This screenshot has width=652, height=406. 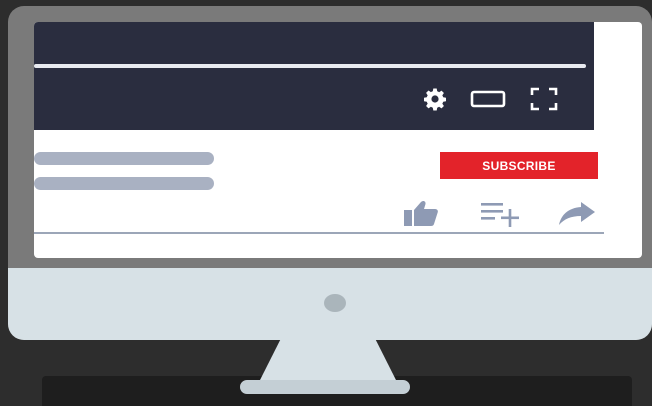 What do you see at coordinates (328, 359) in the screenshot?
I see `monitor-stand-neck` at bounding box center [328, 359].